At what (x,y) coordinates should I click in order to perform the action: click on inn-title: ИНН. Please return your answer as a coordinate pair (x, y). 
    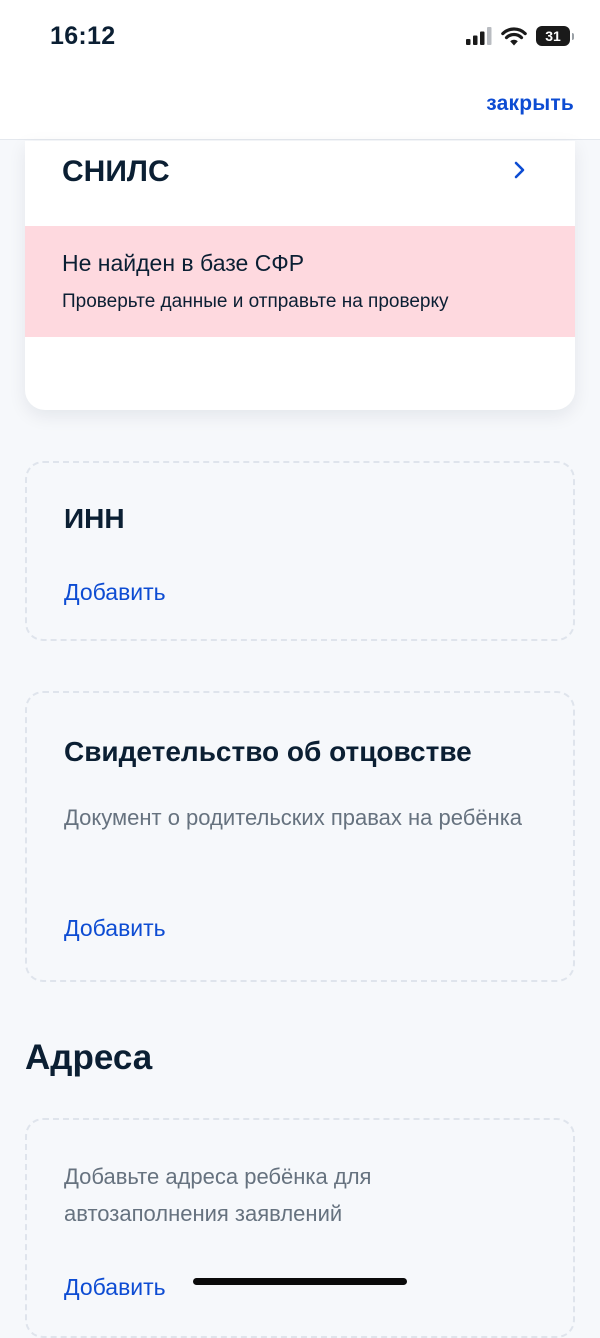
    Looking at the image, I should click on (94, 518).